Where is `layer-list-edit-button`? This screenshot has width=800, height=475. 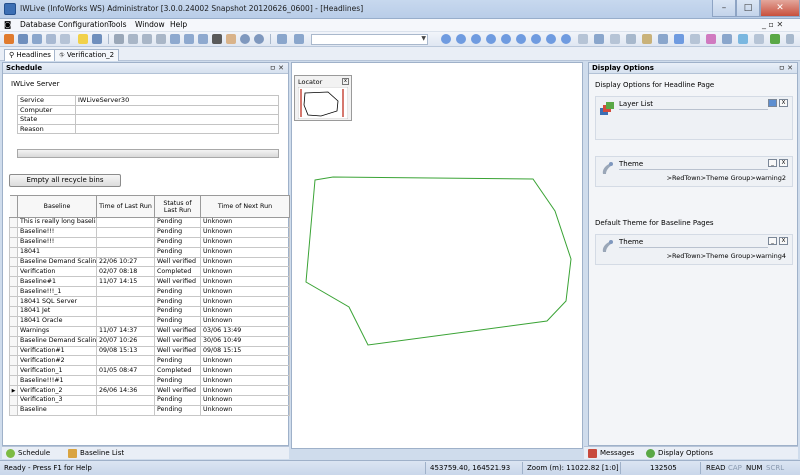 layer-list-edit-button is located at coordinates (772, 103).